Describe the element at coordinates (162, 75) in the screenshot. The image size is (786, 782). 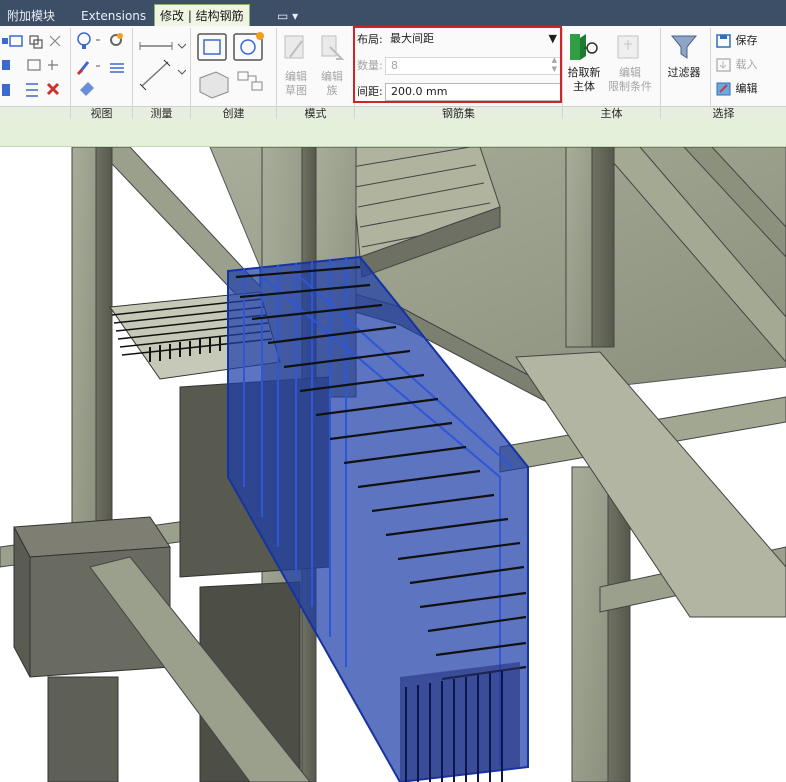
I see `measure-angle-icon` at that location.